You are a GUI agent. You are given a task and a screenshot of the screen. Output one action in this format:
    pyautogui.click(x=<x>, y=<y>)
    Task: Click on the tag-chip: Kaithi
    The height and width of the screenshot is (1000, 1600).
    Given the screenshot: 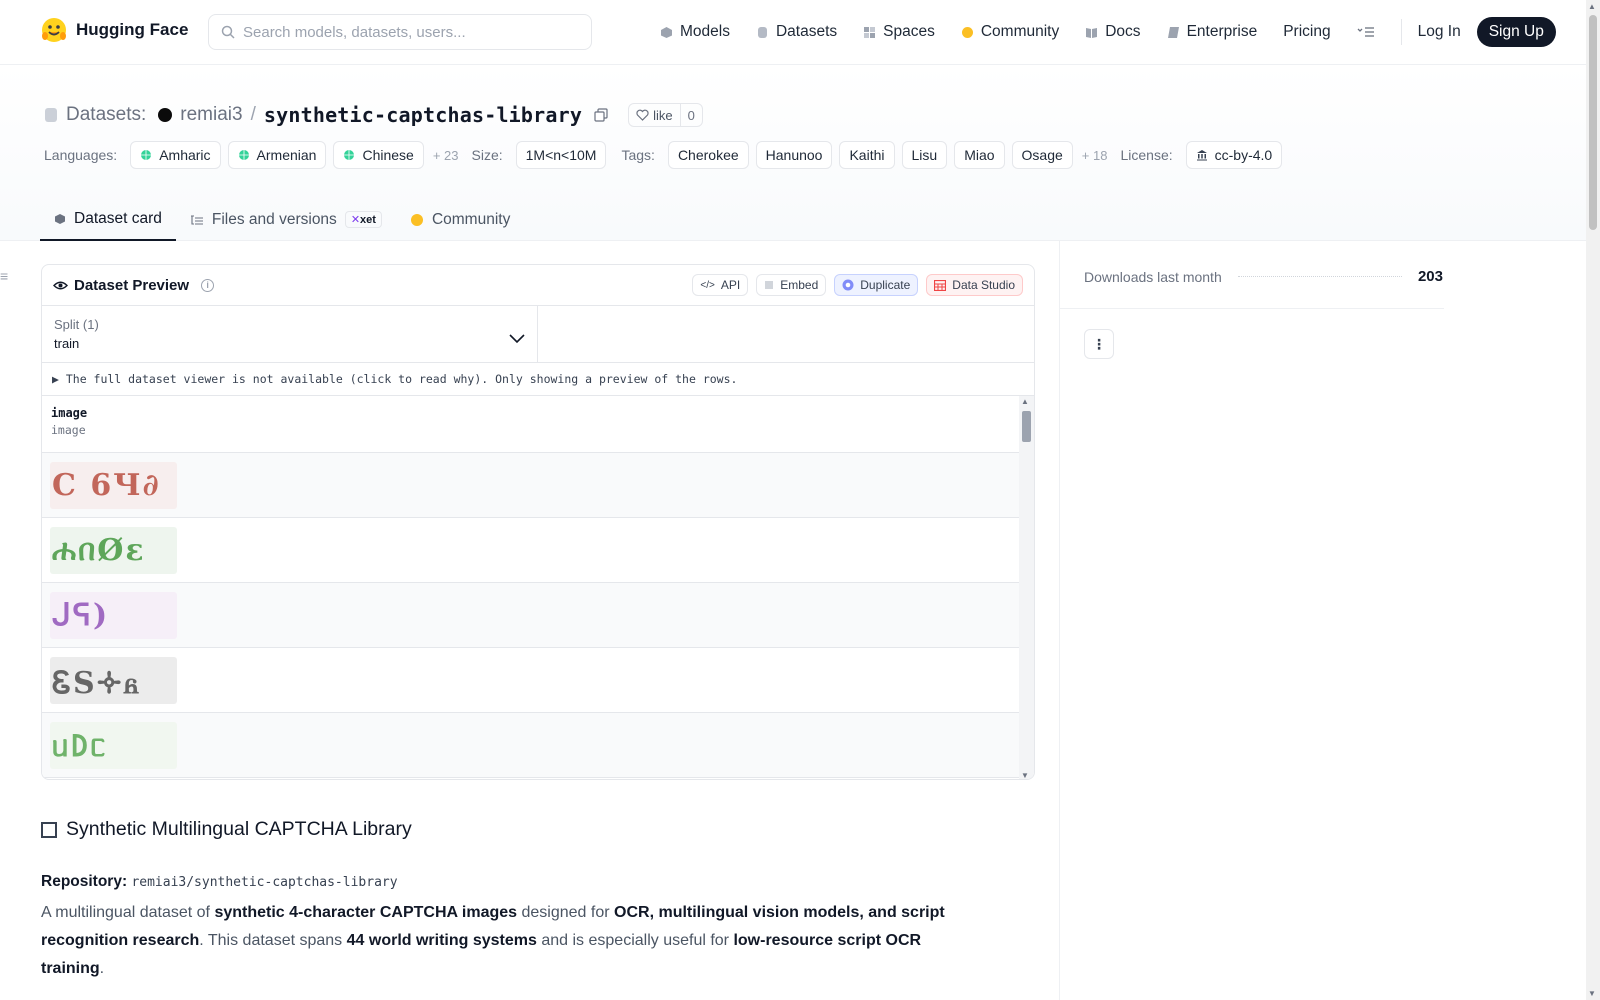 What is the action you would take?
    pyautogui.click(x=867, y=155)
    